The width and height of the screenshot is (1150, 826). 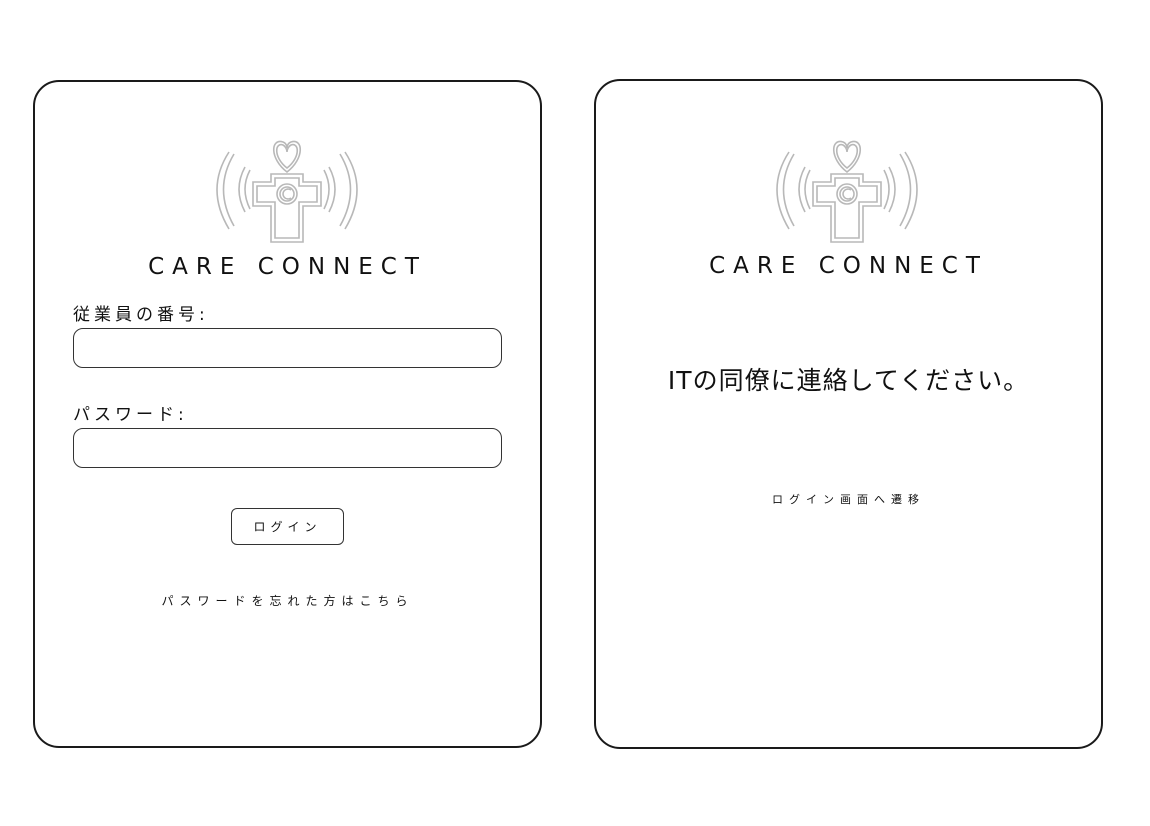 What do you see at coordinates (287, 448) in the screenshot?
I see `password-input` at bounding box center [287, 448].